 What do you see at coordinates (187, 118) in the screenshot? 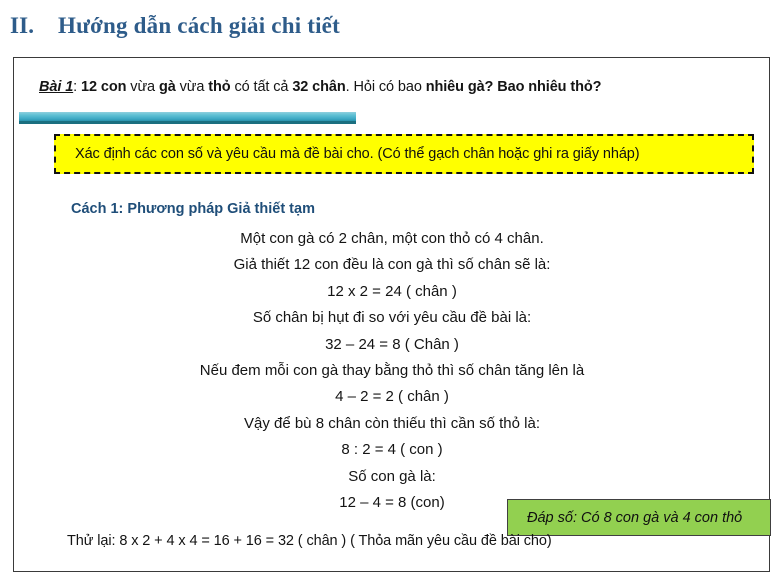
I see `blue-divider-bar` at bounding box center [187, 118].